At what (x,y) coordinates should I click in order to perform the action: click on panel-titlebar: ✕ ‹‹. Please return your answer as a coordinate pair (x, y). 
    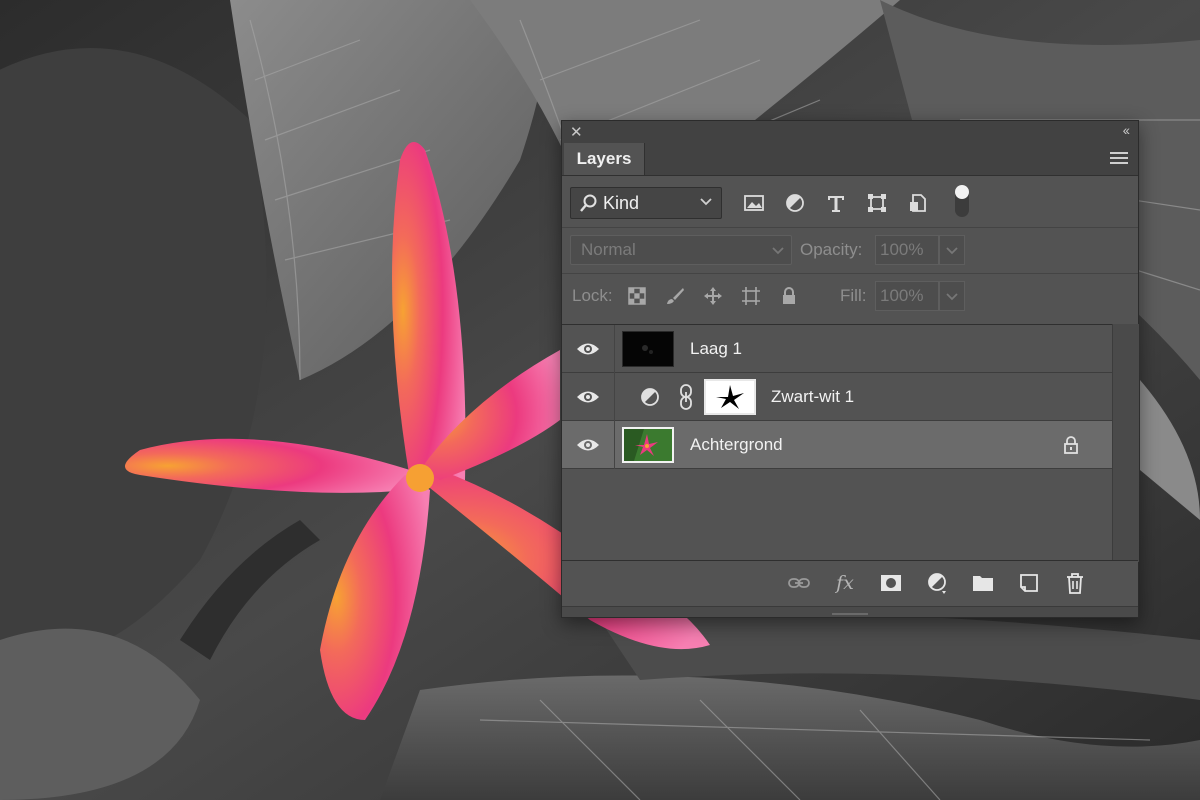
    Looking at the image, I should click on (850, 132).